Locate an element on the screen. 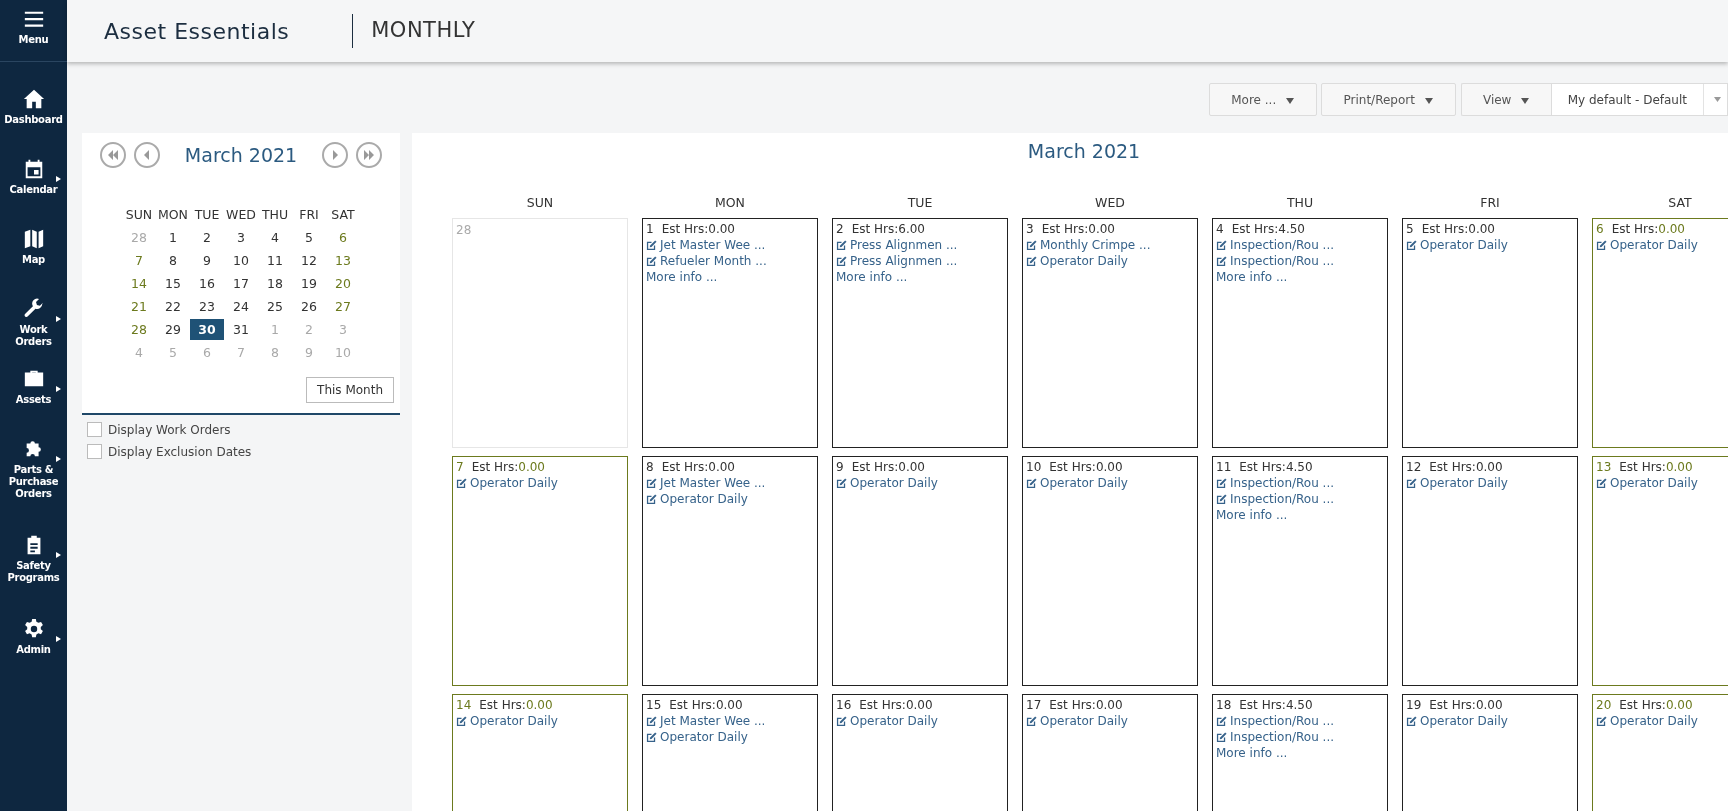  sidebar-item: Dashboard is located at coordinates (33, 109).